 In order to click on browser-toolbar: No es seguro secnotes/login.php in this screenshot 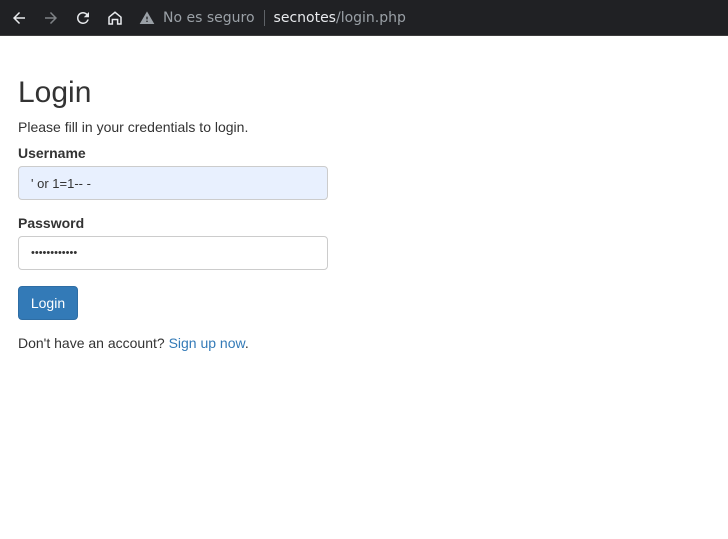, I will do `click(364, 18)`.